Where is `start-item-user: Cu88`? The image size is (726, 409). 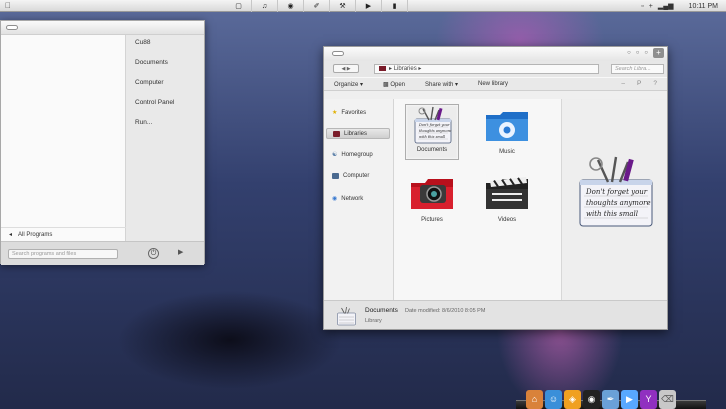 start-item-user: Cu88 is located at coordinates (154, 49).